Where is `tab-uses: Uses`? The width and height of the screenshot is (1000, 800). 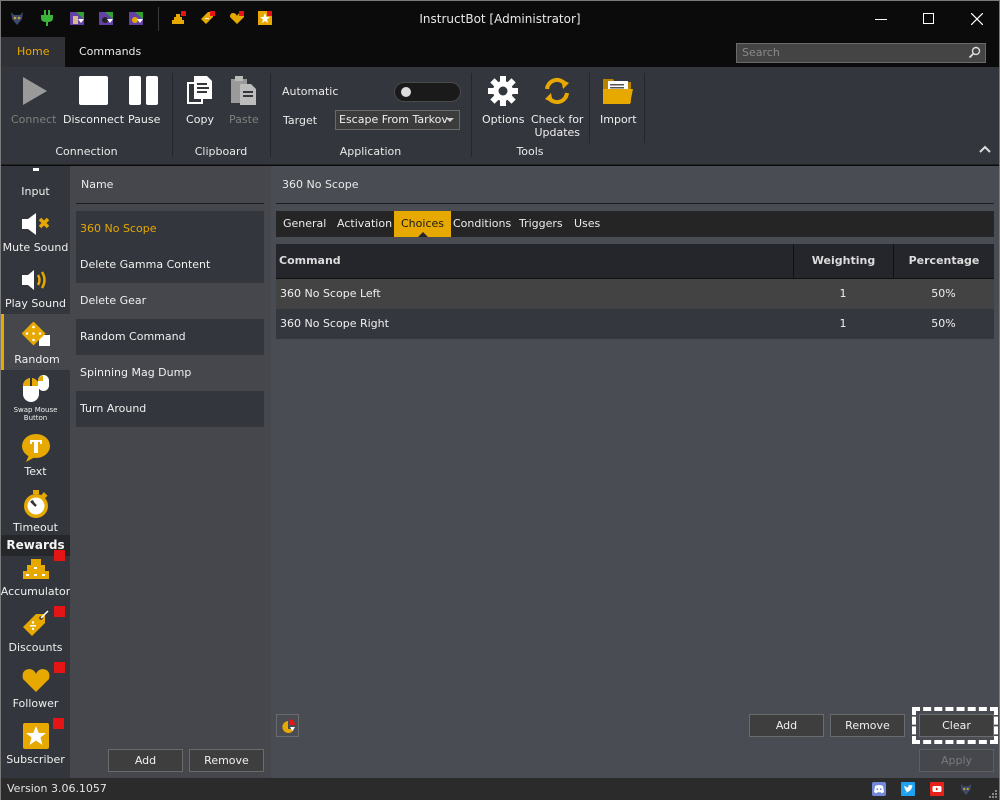 tab-uses: Uses is located at coordinates (587, 224).